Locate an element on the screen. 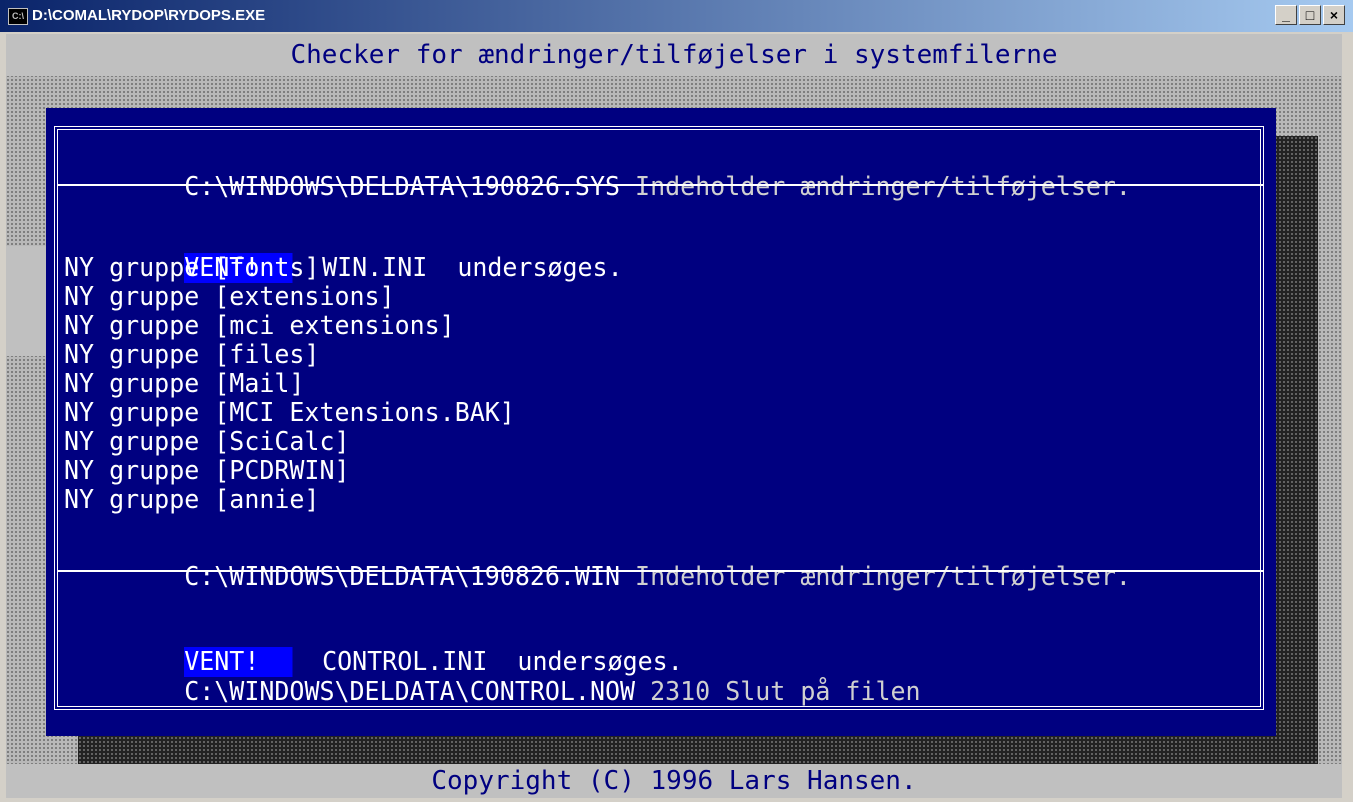  group-line: NY gruppe [fonts] is located at coordinates (192, 268).